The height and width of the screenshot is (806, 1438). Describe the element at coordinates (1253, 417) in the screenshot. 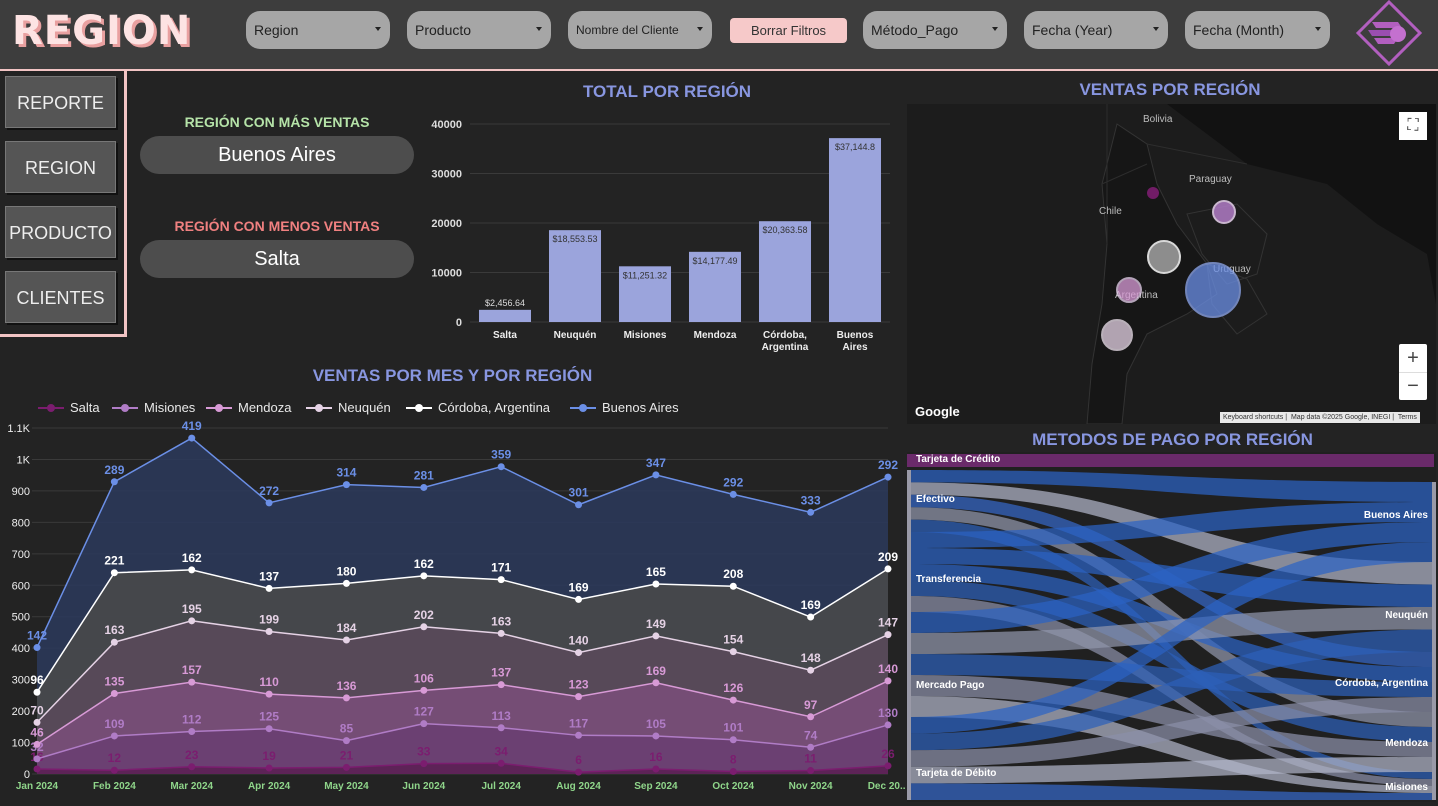

I see `keyboard-shortcuts-link: Keyboard shortcuts` at that location.